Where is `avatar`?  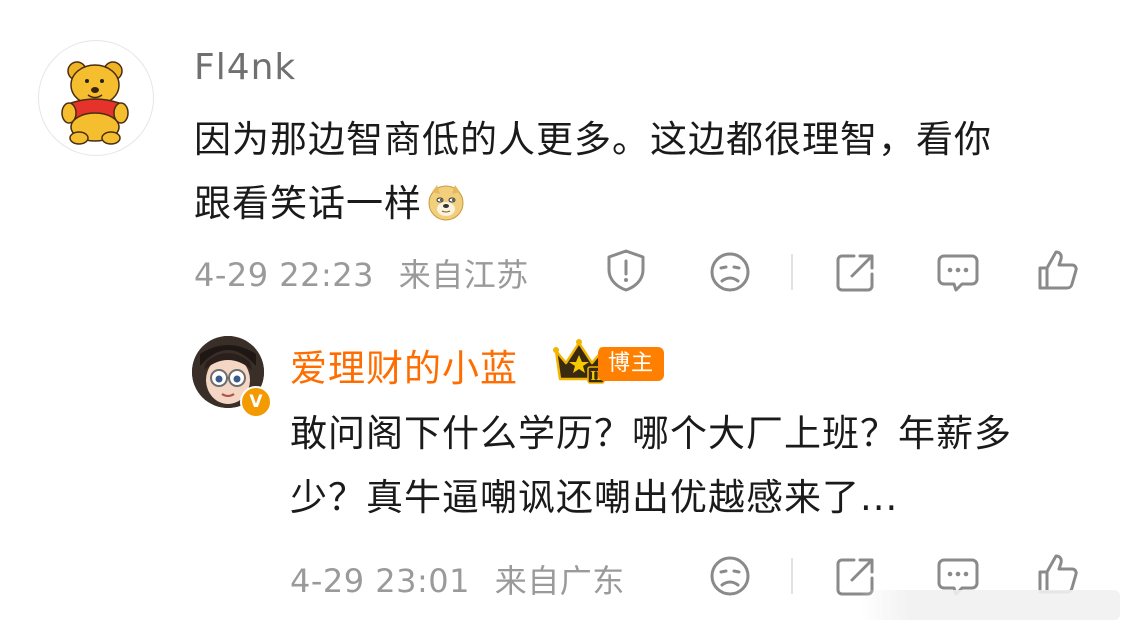
avatar is located at coordinates (96, 98).